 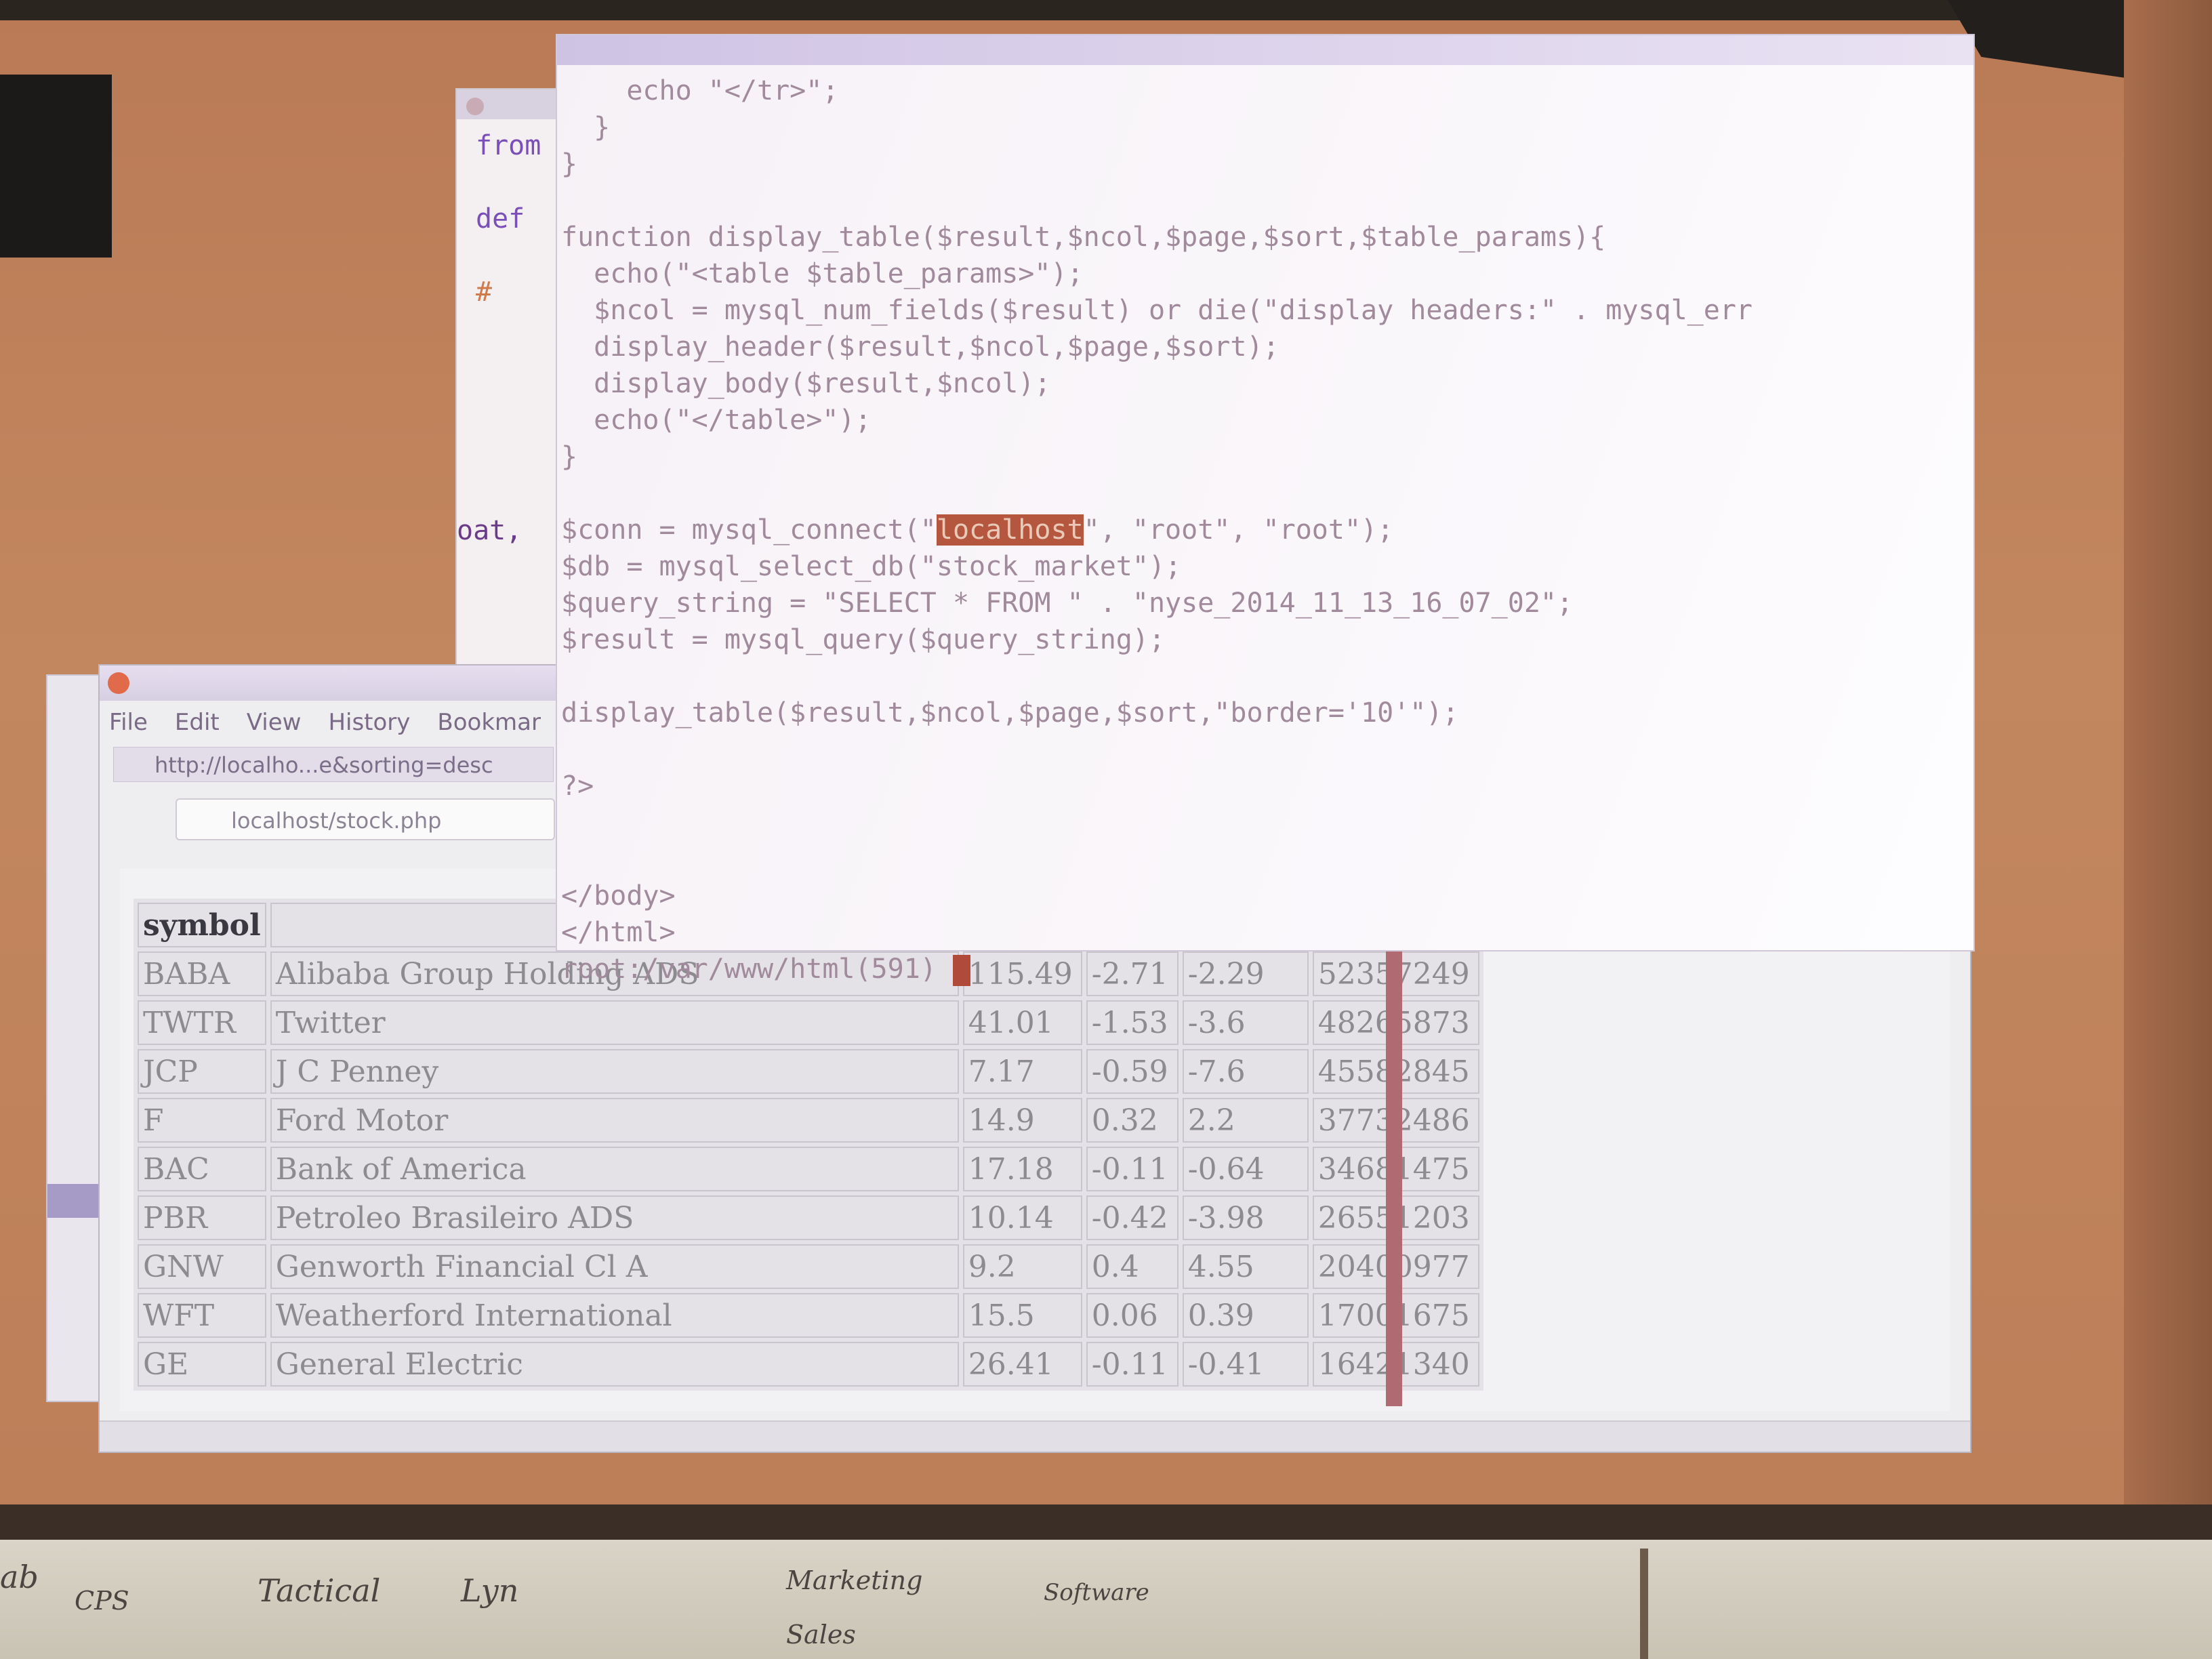 I want to click on table-row: TWTRTwitter41.01-1.53-3.648265873, so click(x=808, y=1022).